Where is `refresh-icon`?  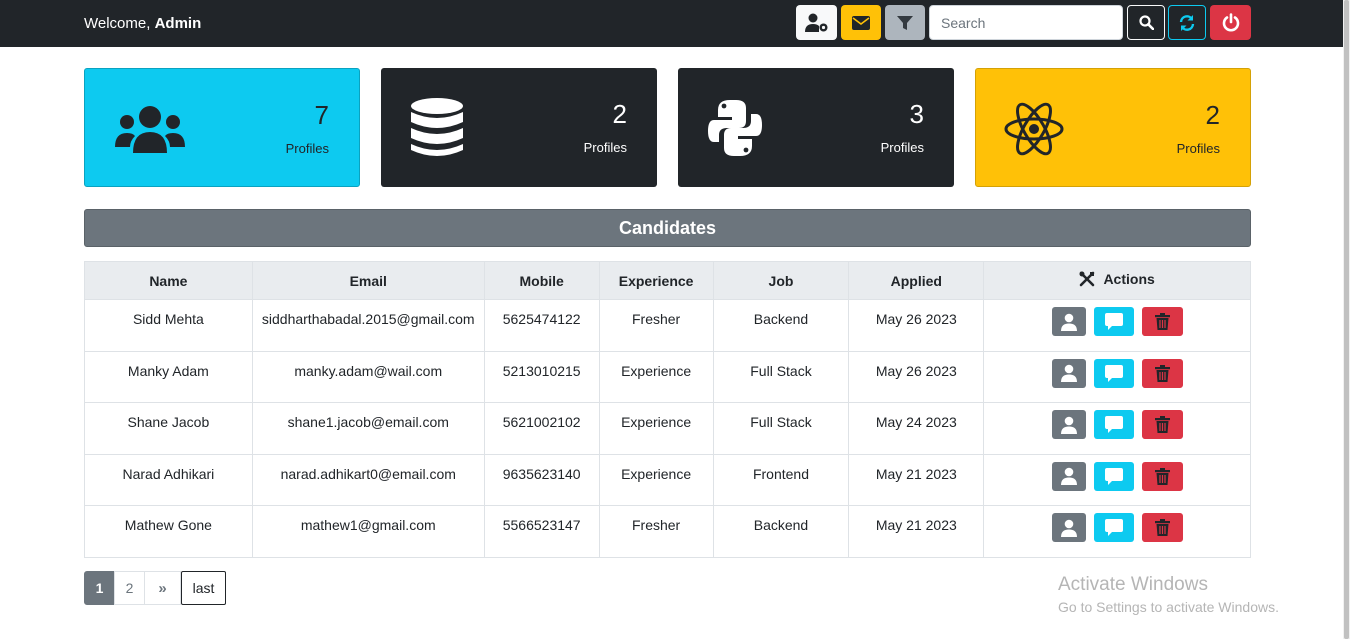
refresh-icon is located at coordinates (1187, 22).